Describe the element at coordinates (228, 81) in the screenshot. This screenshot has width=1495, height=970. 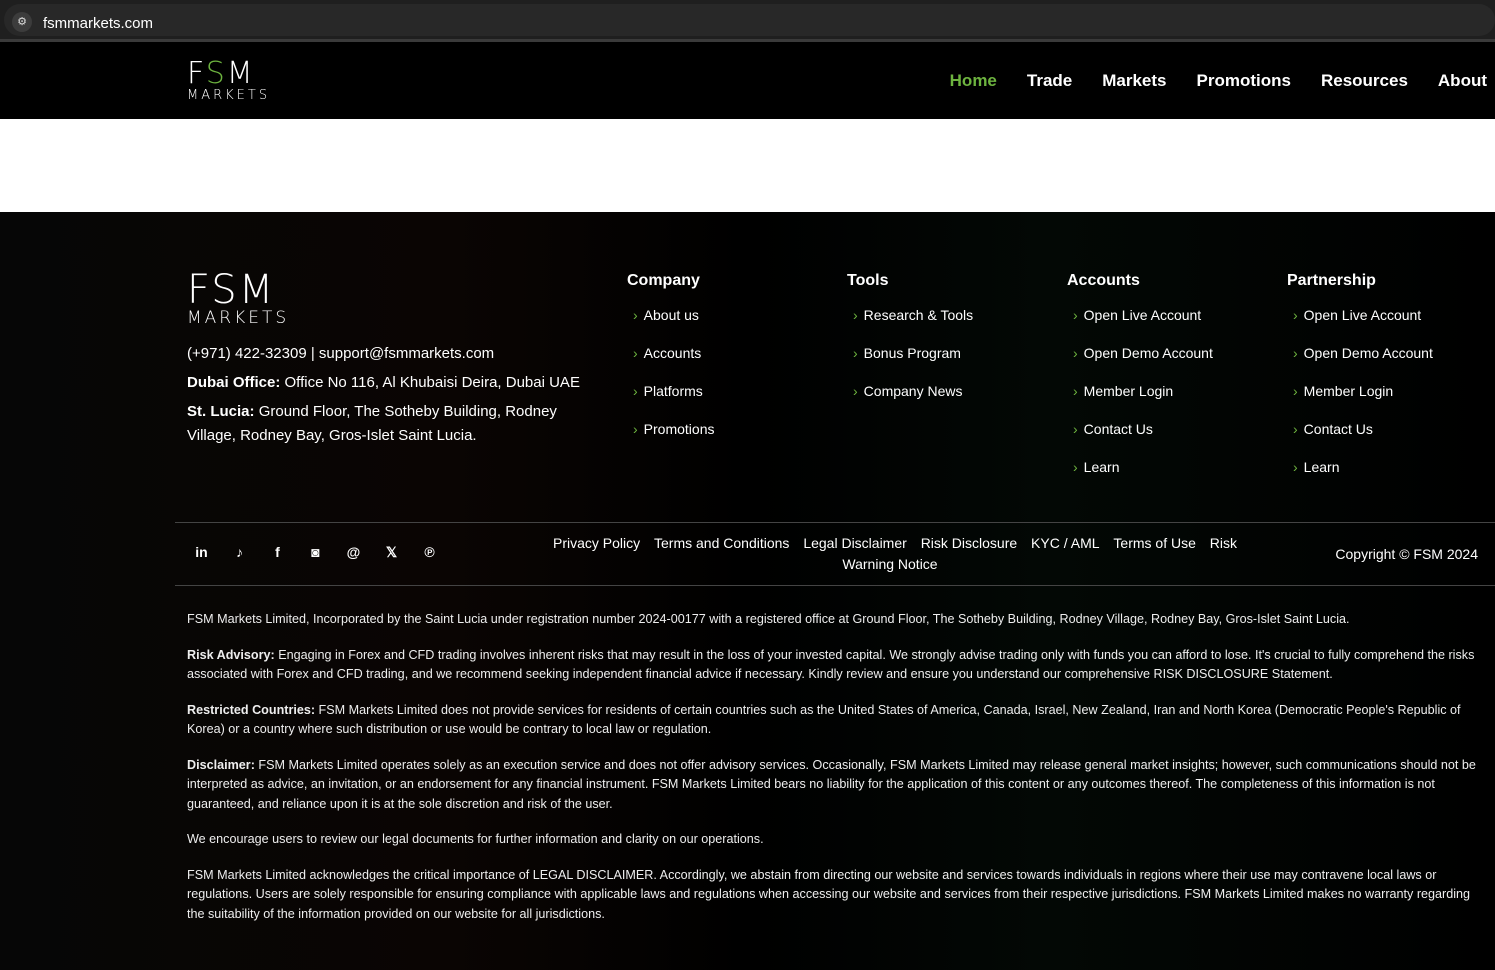
I see `header-logo: FSM MARKETS` at that location.